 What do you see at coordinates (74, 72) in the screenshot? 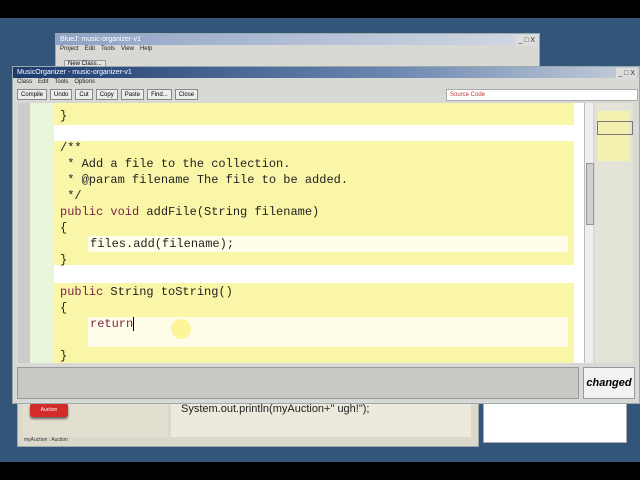
I see `editor-title: MusicOrganizer - music-organizer-v1` at bounding box center [74, 72].